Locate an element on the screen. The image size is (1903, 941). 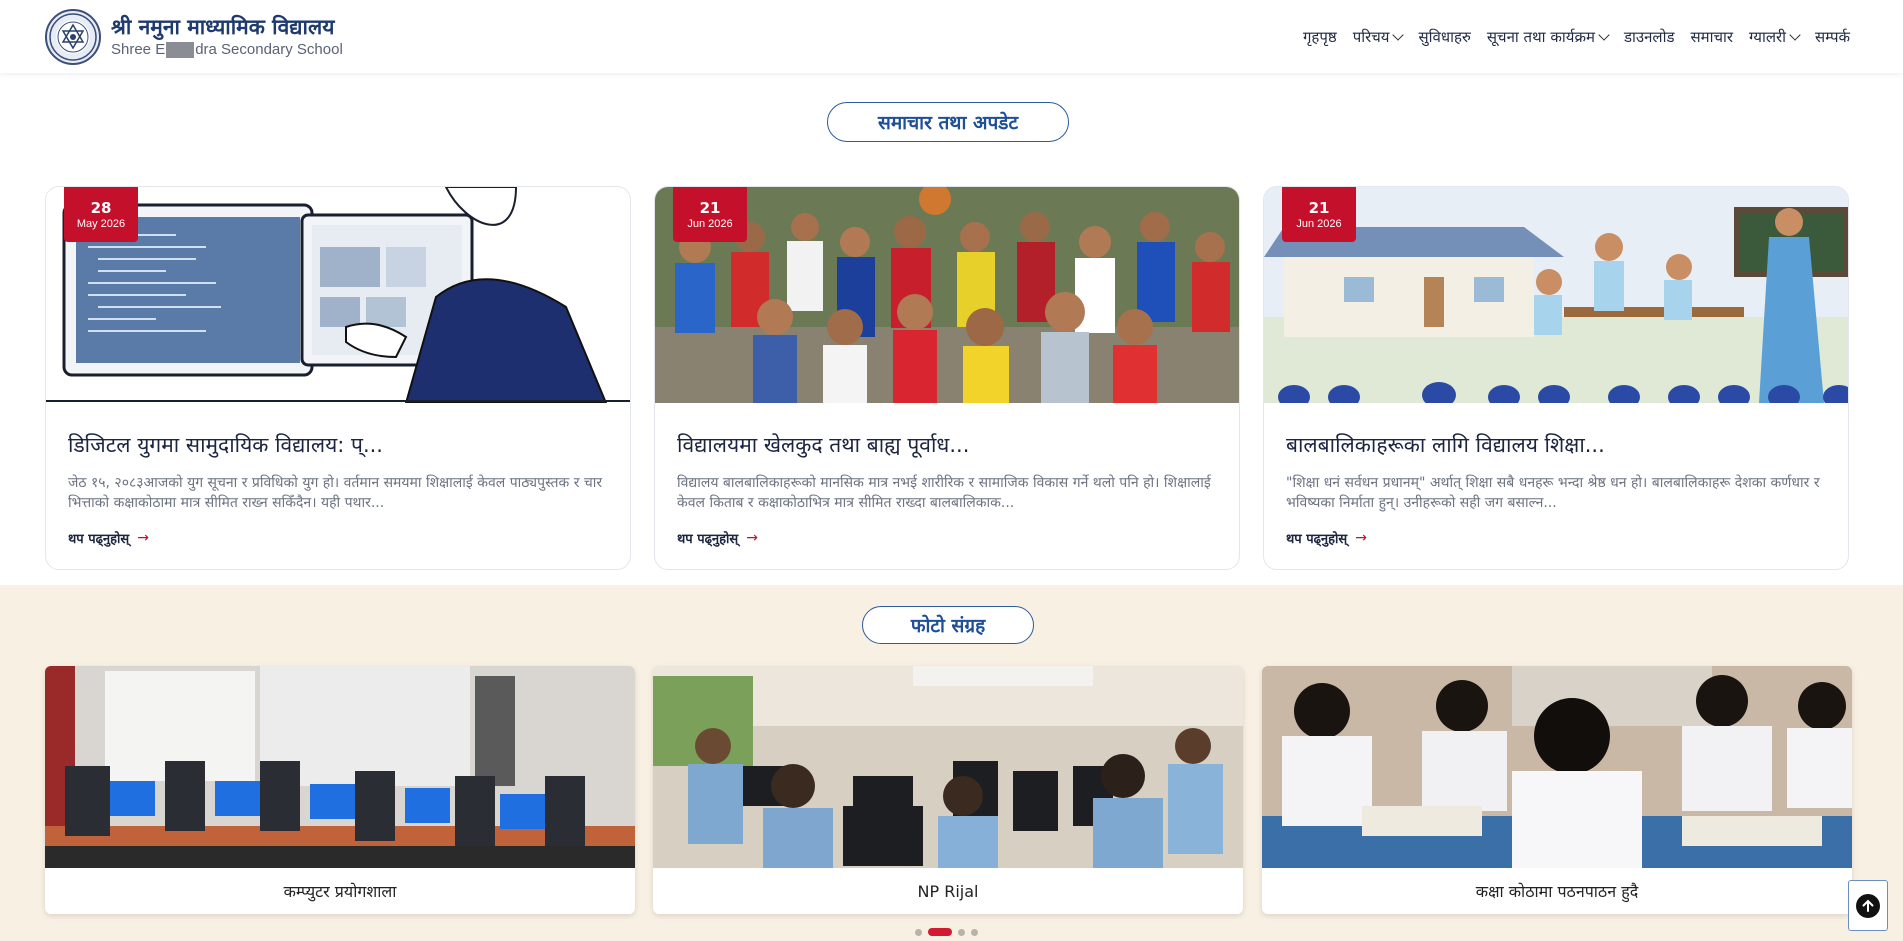
news-image-classroom: 21 Jun 2026 is located at coordinates (1556, 295).